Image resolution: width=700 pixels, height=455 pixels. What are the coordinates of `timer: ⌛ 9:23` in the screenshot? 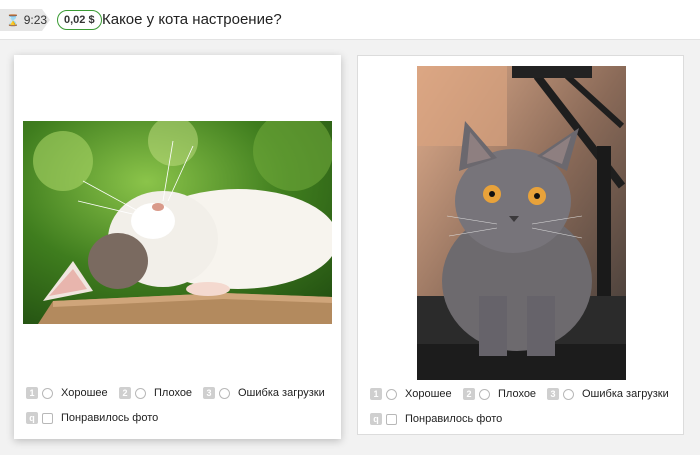 It's located at (25, 20).